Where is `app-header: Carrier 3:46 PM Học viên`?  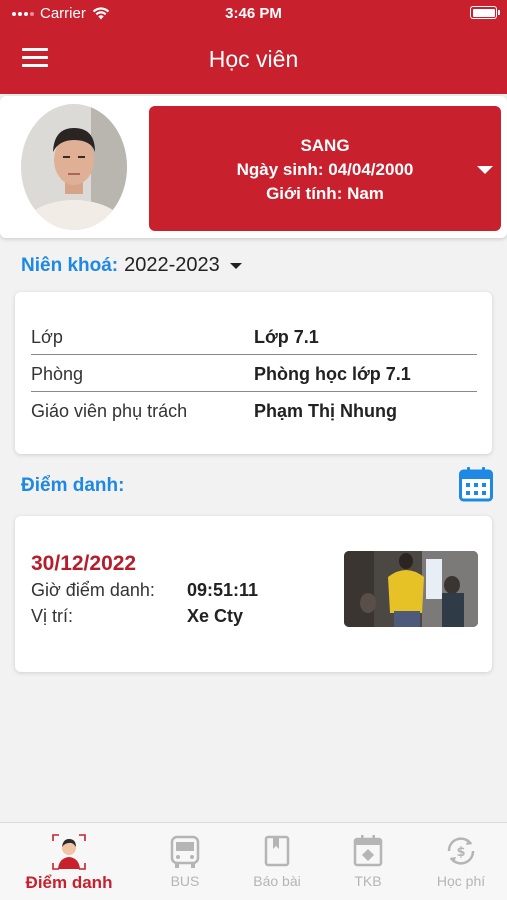 app-header: Carrier 3:46 PM Học viên is located at coordinates (253, 47).